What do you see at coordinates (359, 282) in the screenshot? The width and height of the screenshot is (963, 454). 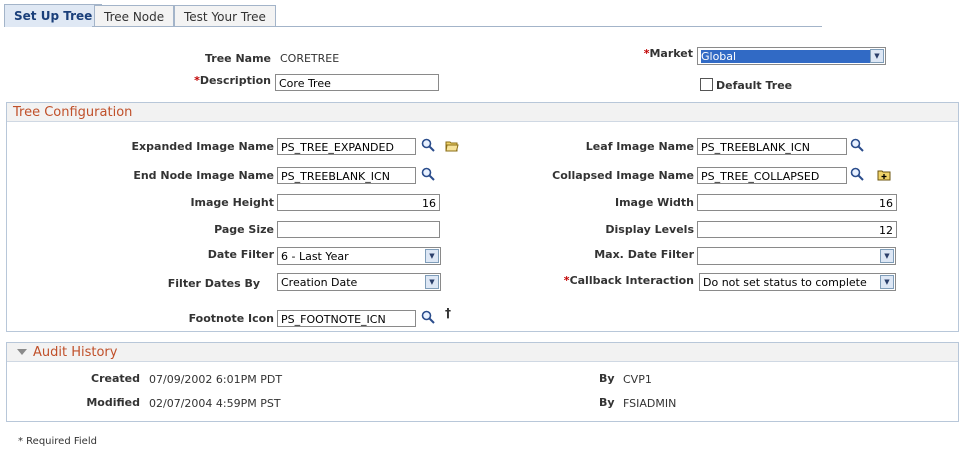 I see `filter-dates-by-select: Creation Date ▼` at bounding box center [359, 282].